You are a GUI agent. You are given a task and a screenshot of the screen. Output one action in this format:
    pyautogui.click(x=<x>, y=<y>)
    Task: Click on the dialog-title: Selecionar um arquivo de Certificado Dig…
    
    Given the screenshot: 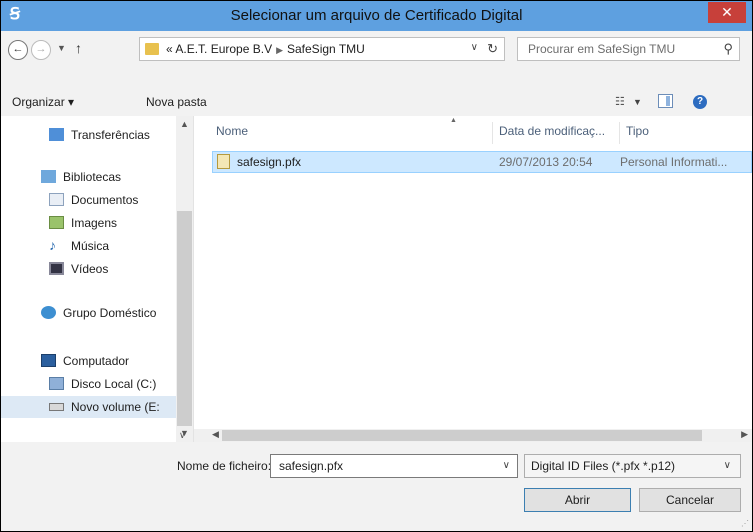 What is the action you would take?
    pyautogui.click(x=376, y=15)
    